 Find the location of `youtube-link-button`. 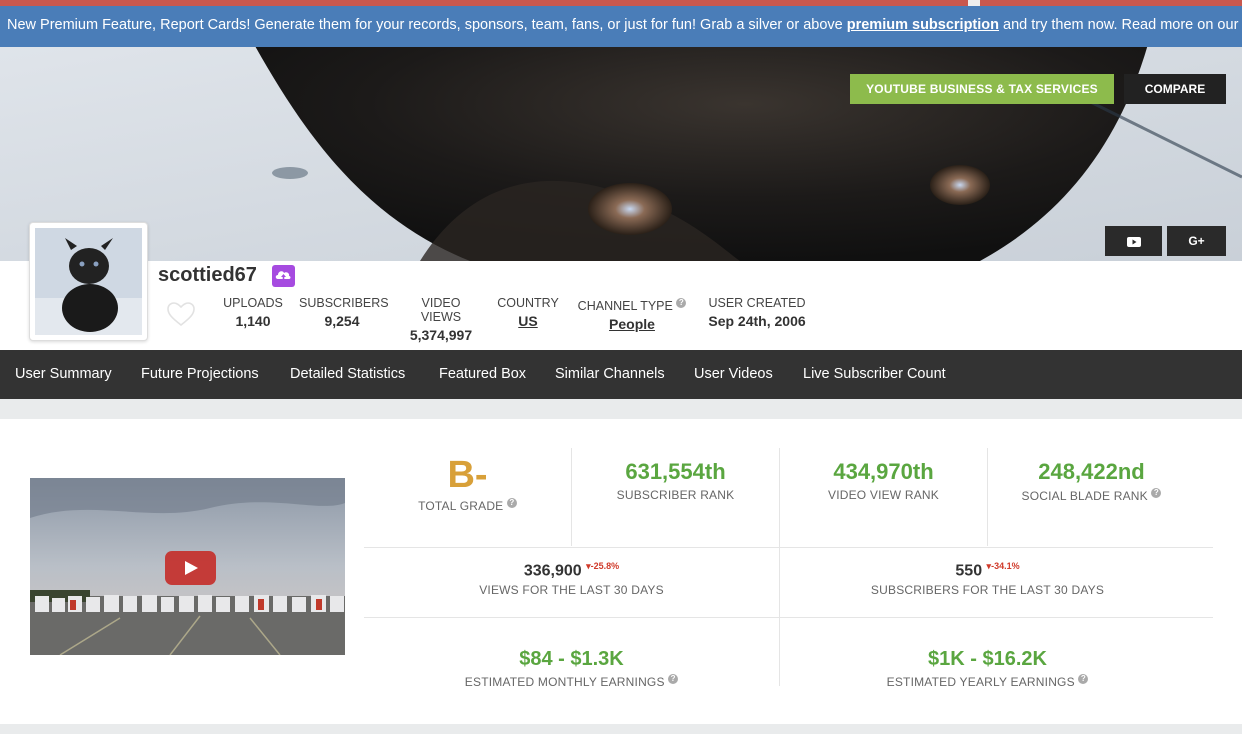

youtube-link-button is located at coordinates (1133, 241).